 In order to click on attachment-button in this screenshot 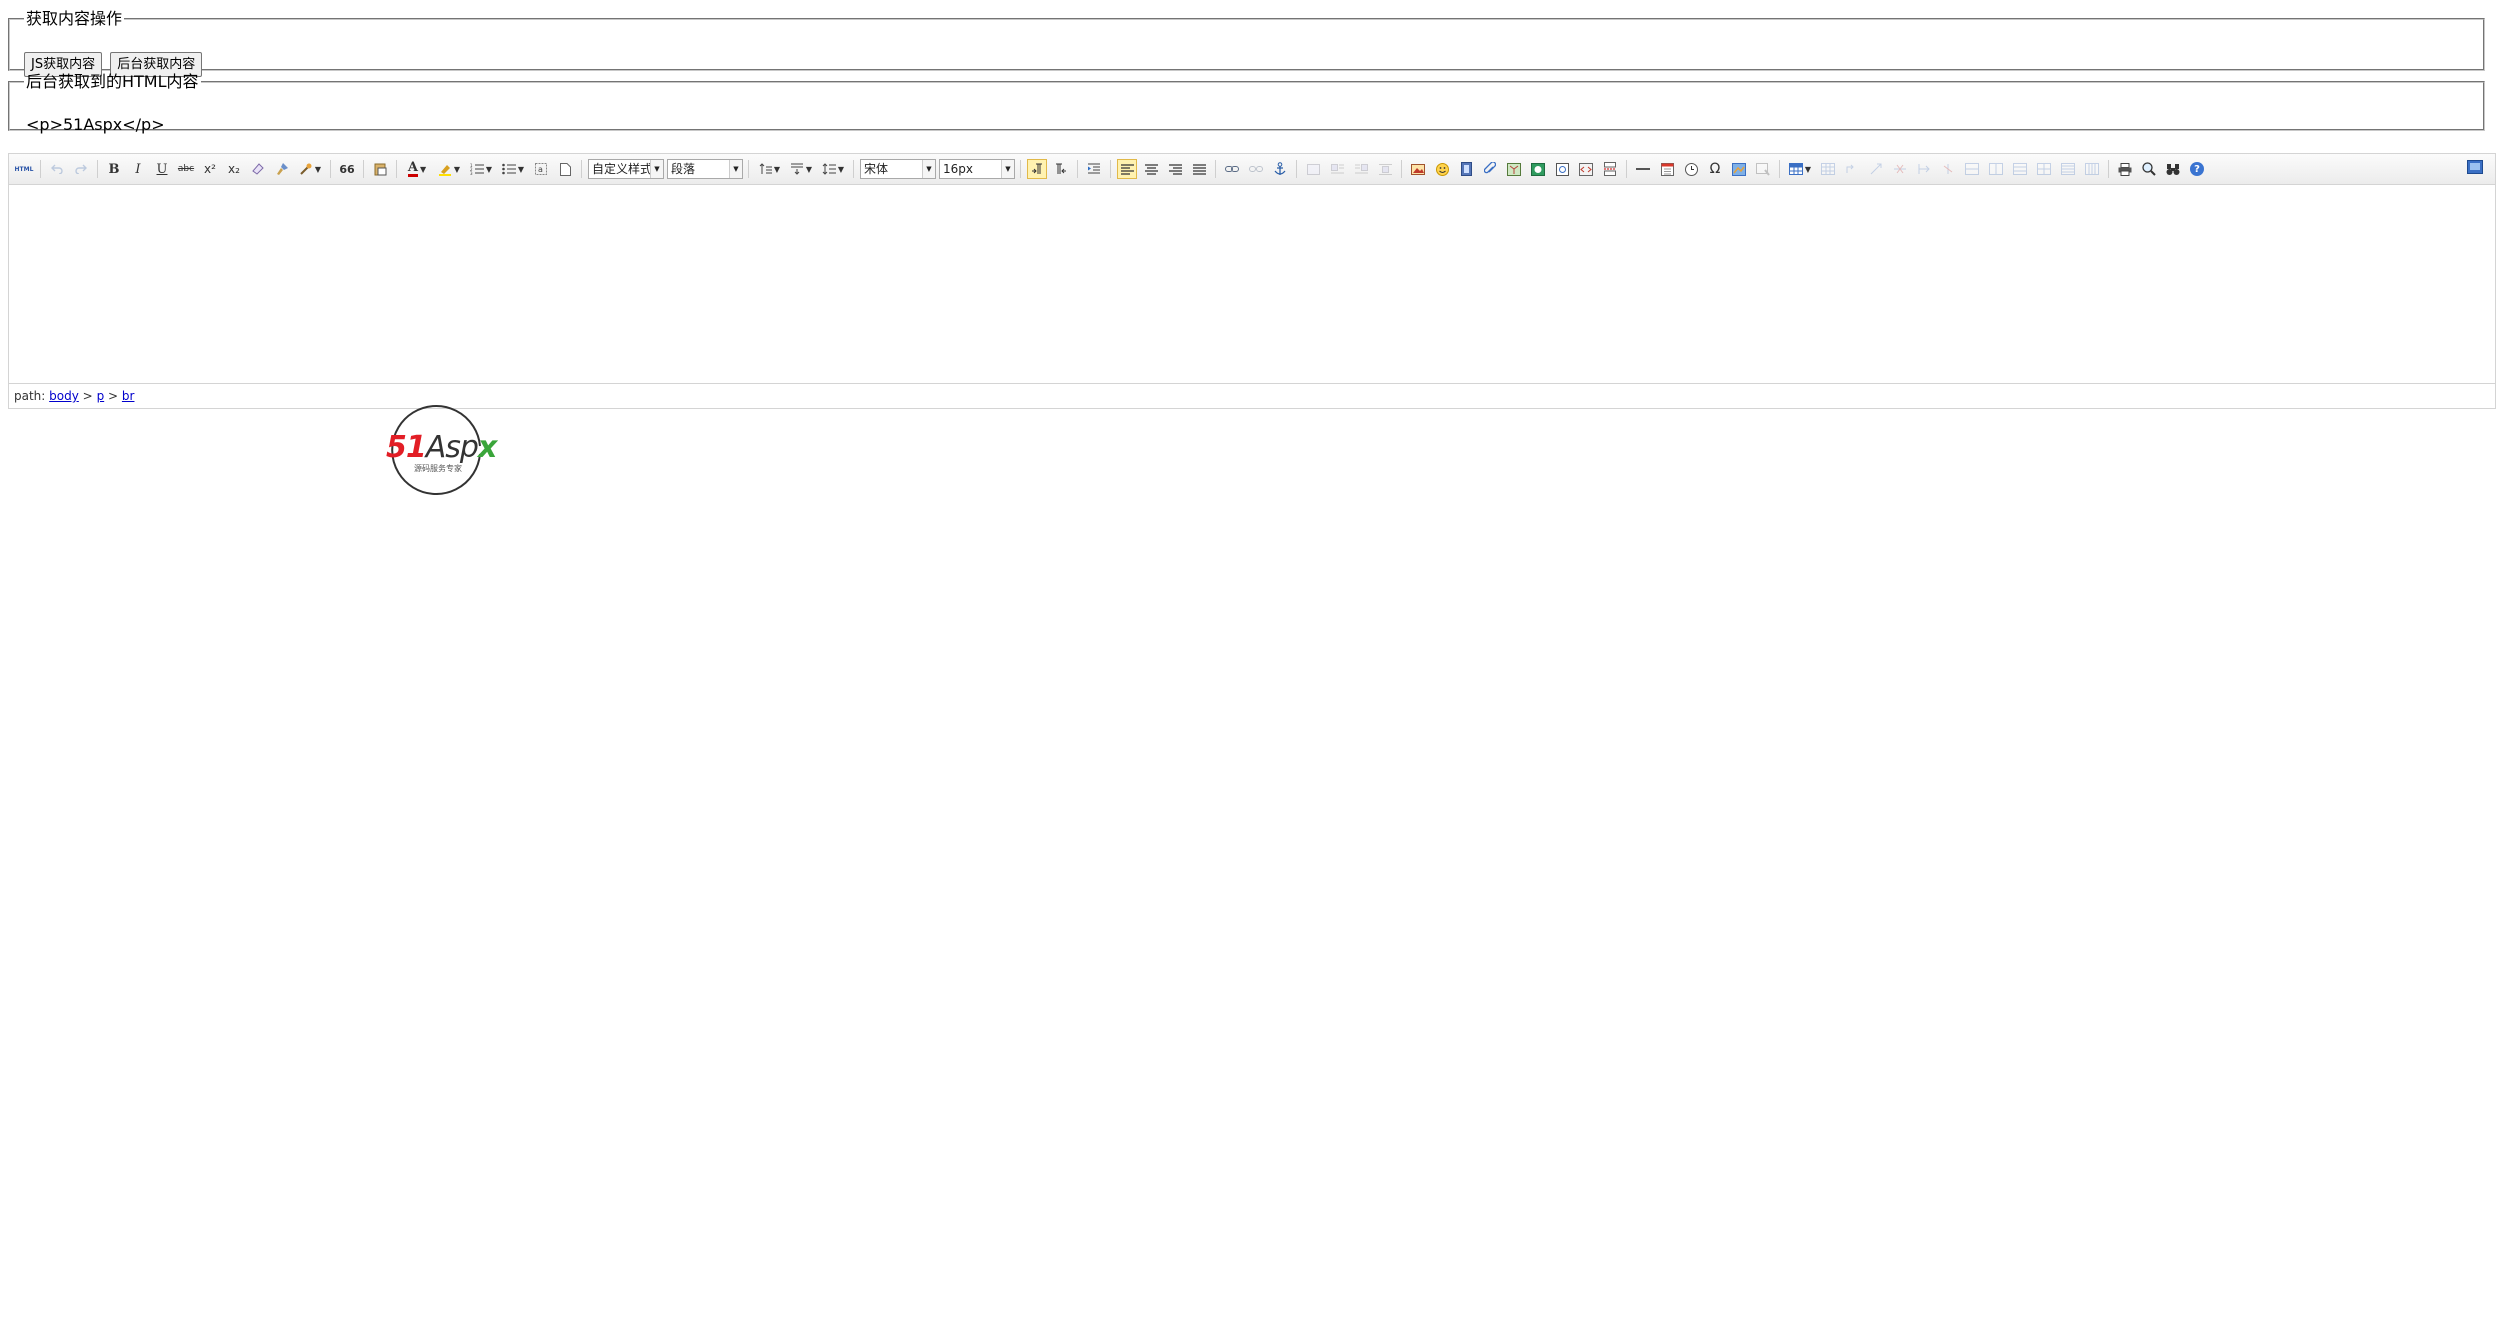, I will do `click(1490, 169)`.